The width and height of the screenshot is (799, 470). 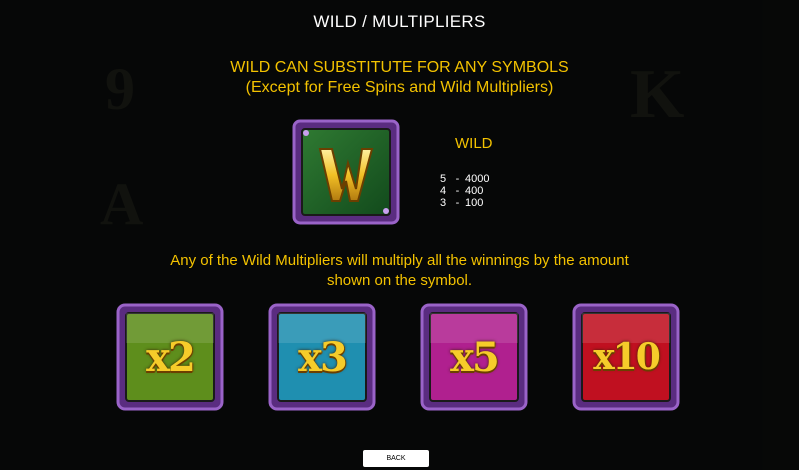 What do you see at coordinates (399, 21) in the screenshot?
I see `page-title: WILD / MULTIPLIERS` at bounding box center [399, 21].